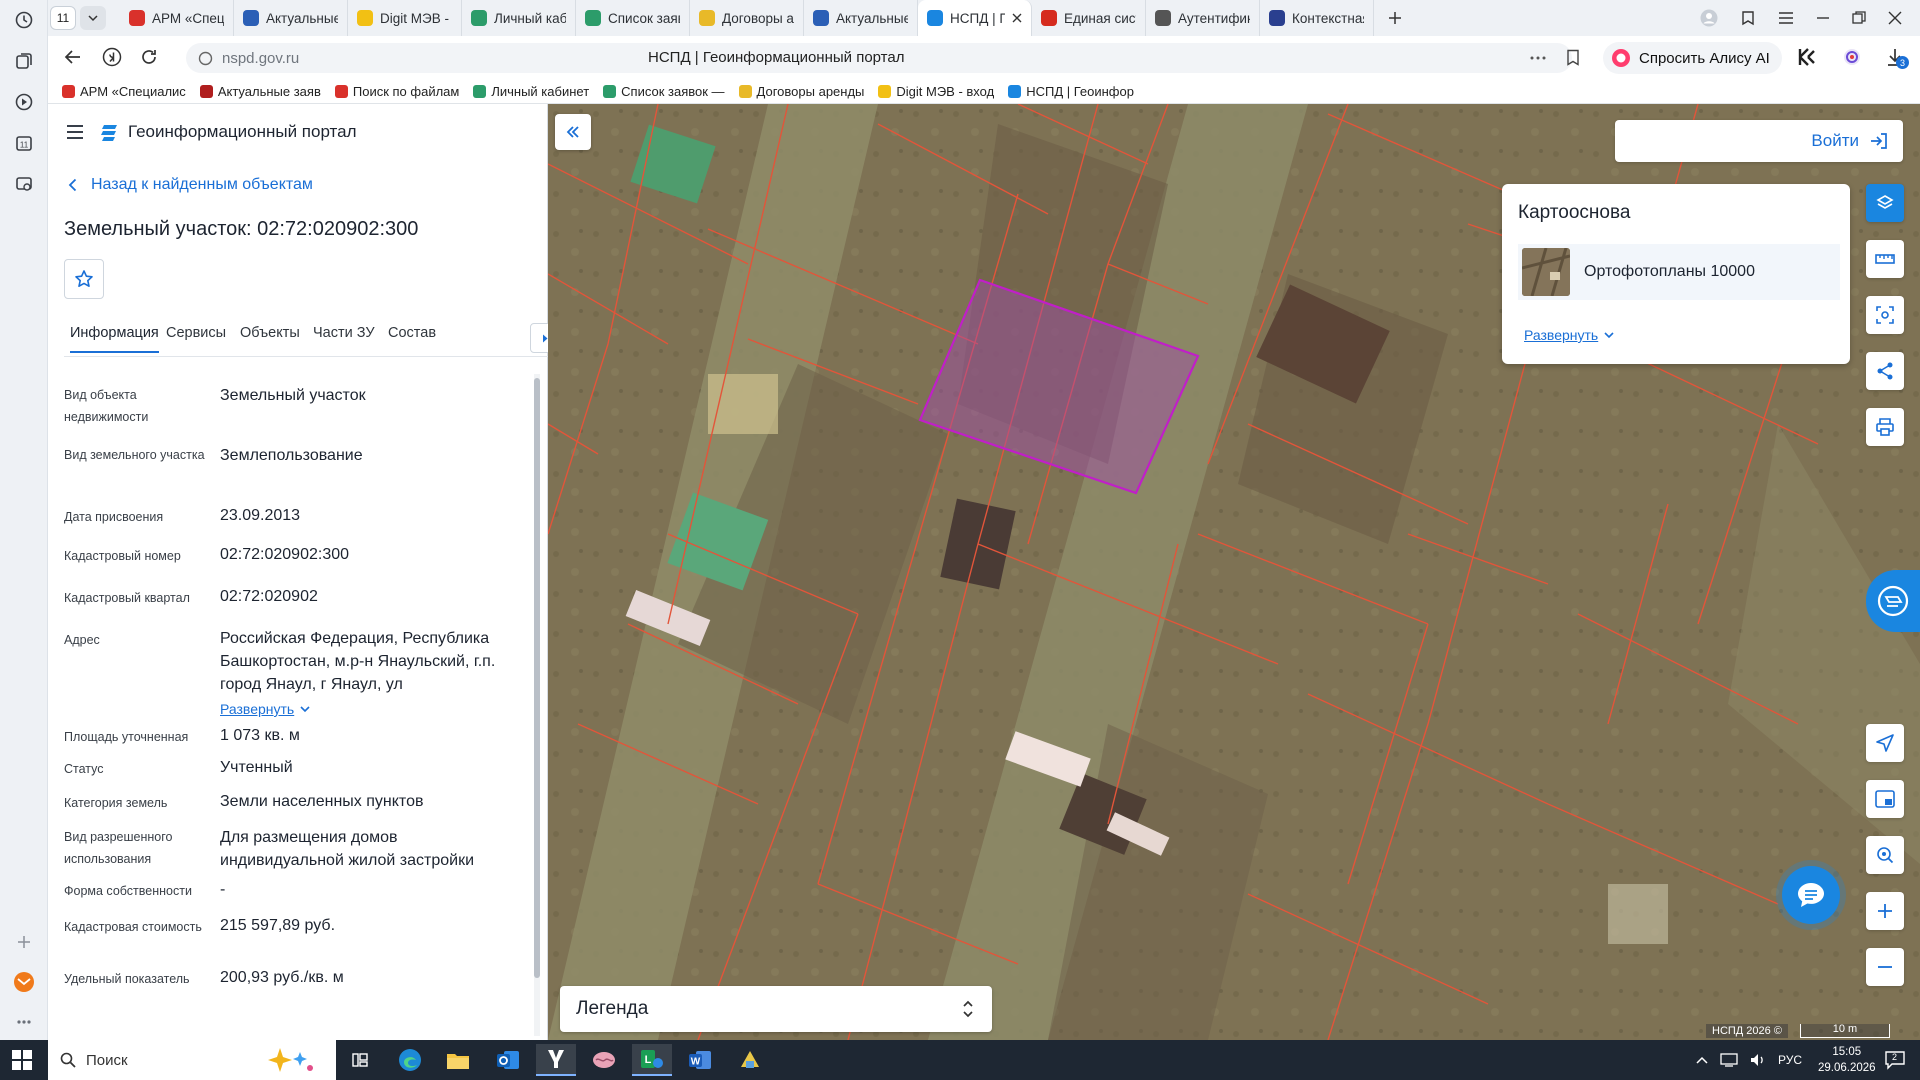 The width and height of the screenshot is (1920, 1080). Describe the element at coordinates (1555, 57) in the screenshot. I see `url-actions` at that location.